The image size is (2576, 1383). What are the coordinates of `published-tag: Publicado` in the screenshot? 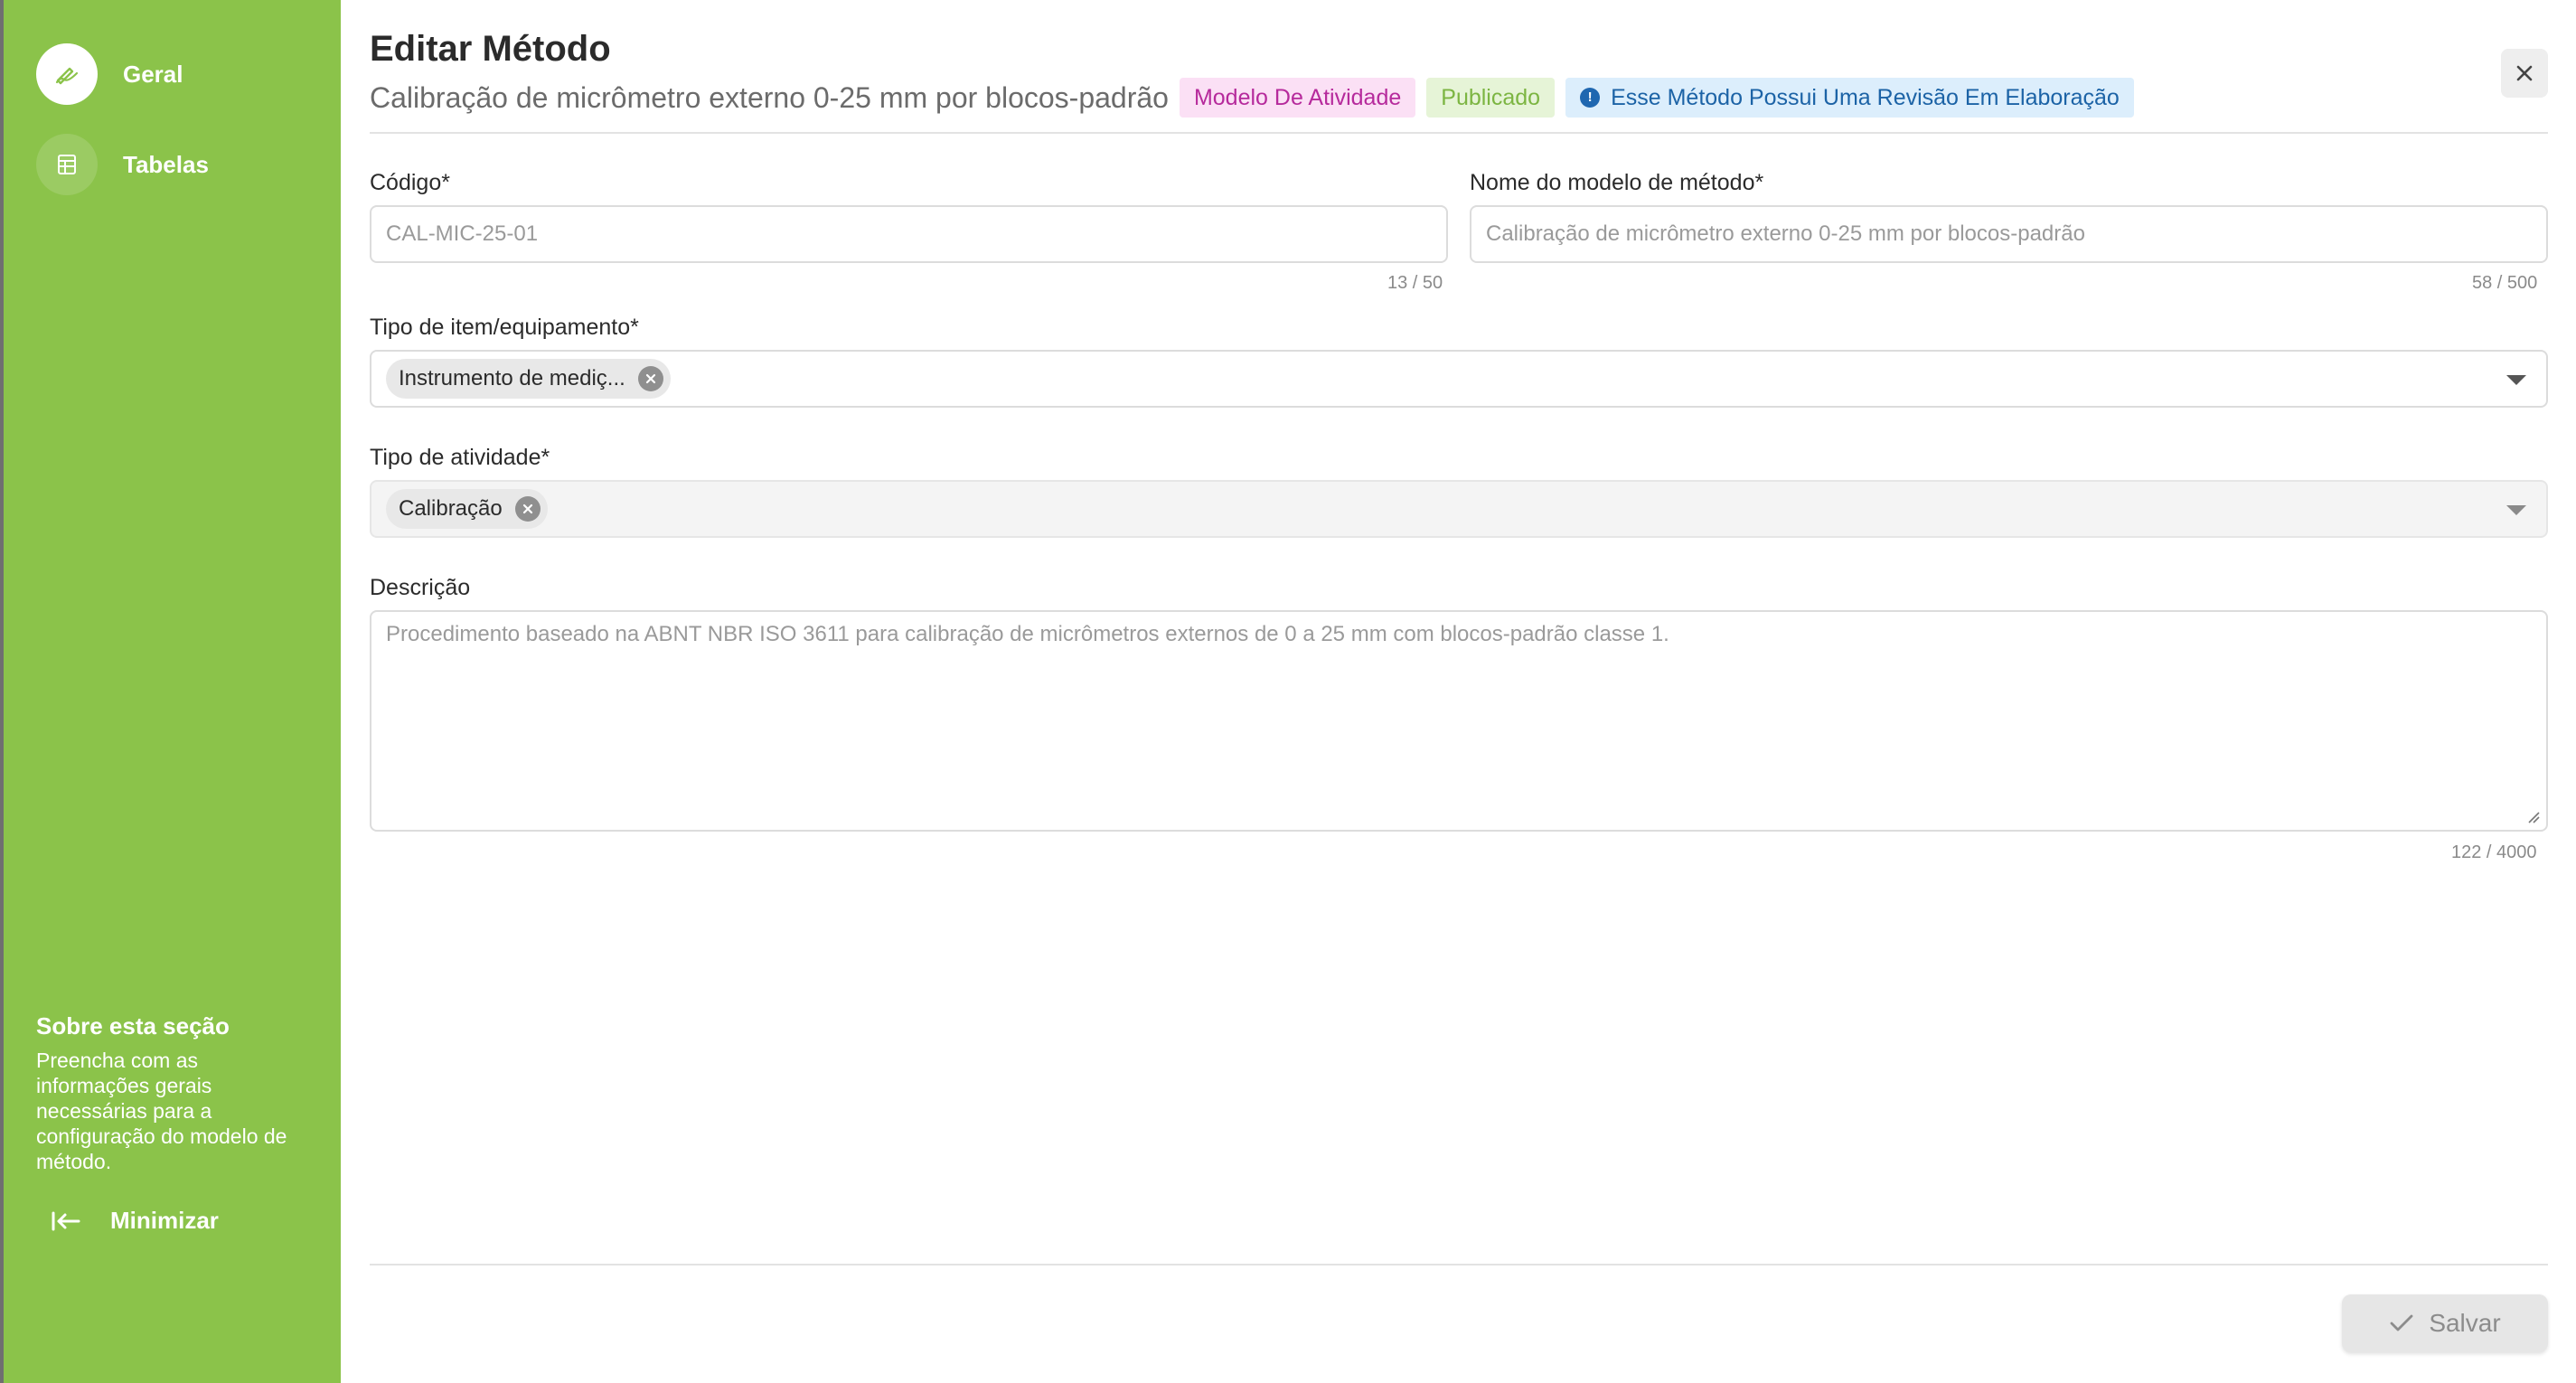 It's located at (1491, 98).